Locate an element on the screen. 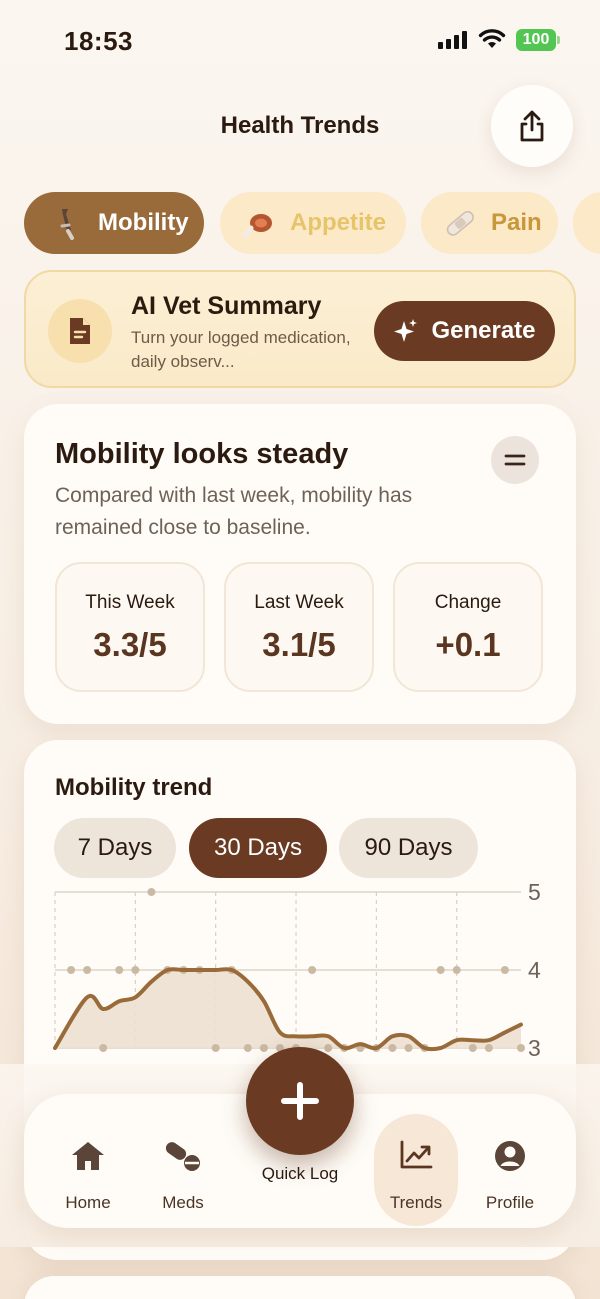 The width and height of the screenshot is (600, 1299). next-card is located at coordinates (300, 1287).